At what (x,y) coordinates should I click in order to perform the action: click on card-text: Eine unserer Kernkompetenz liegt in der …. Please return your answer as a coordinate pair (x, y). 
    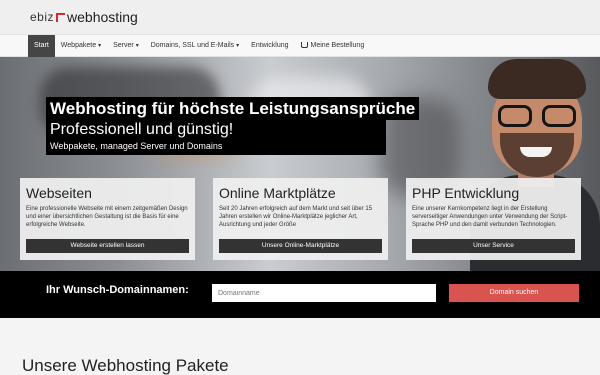
    Looking at the image, I should click on (490, 217).